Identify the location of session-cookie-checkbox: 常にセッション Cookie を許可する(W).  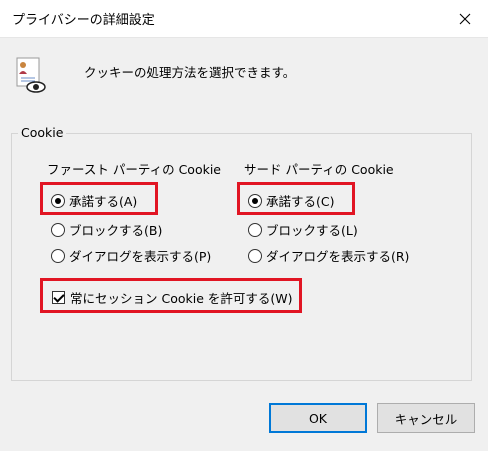
(172, 297).